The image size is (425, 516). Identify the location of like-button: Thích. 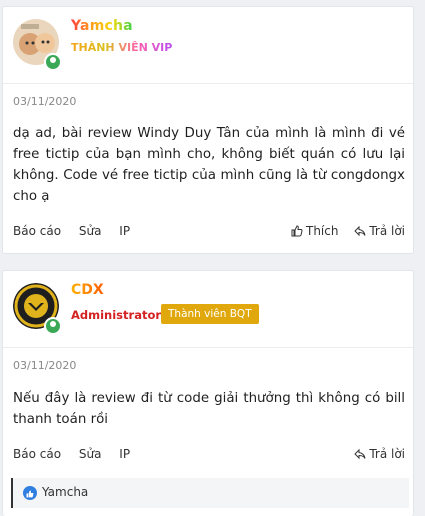
(316, 231).